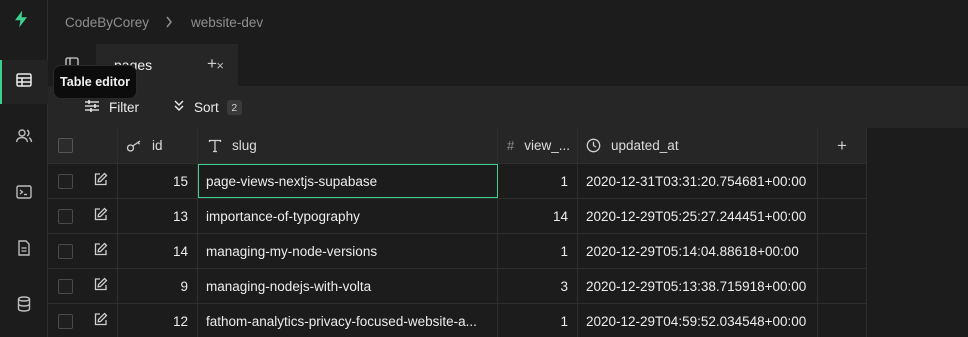  I want to click on cell-updated-at: 2020-12-29T04:59:52.034548+00:00, so click(698, 320).